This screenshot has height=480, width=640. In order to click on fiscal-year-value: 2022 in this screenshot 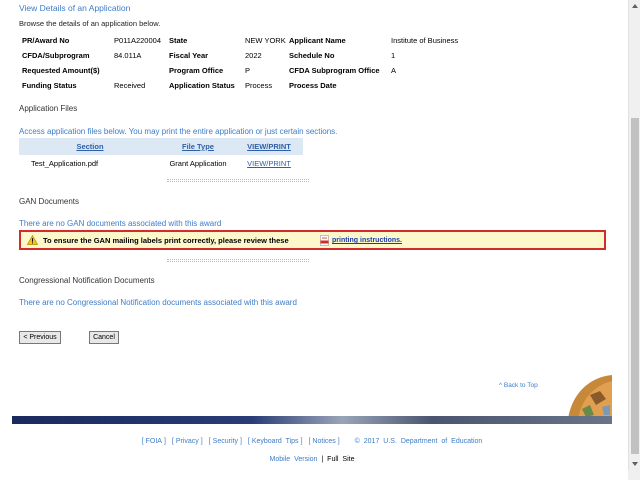, I will do `click(253, 55)`.